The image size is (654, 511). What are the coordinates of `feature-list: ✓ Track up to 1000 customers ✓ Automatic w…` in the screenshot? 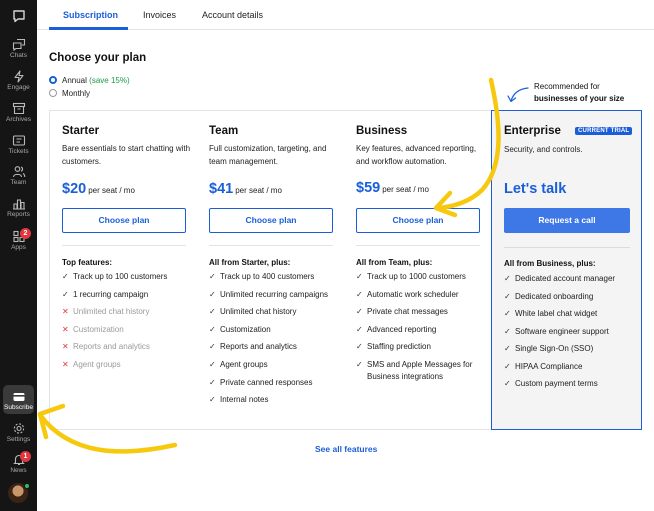 It's located at (422, 330).